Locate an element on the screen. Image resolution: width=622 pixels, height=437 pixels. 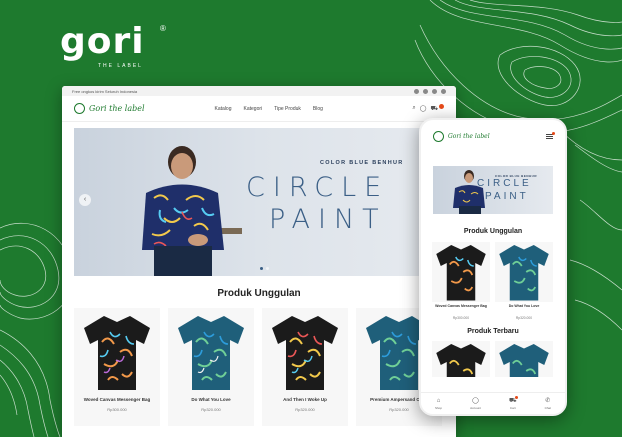
mobile-bottom-nav: ⌂ Shop ◯ Account ⛟ Cart ✆ Chat is located at coordinates (493, 403).